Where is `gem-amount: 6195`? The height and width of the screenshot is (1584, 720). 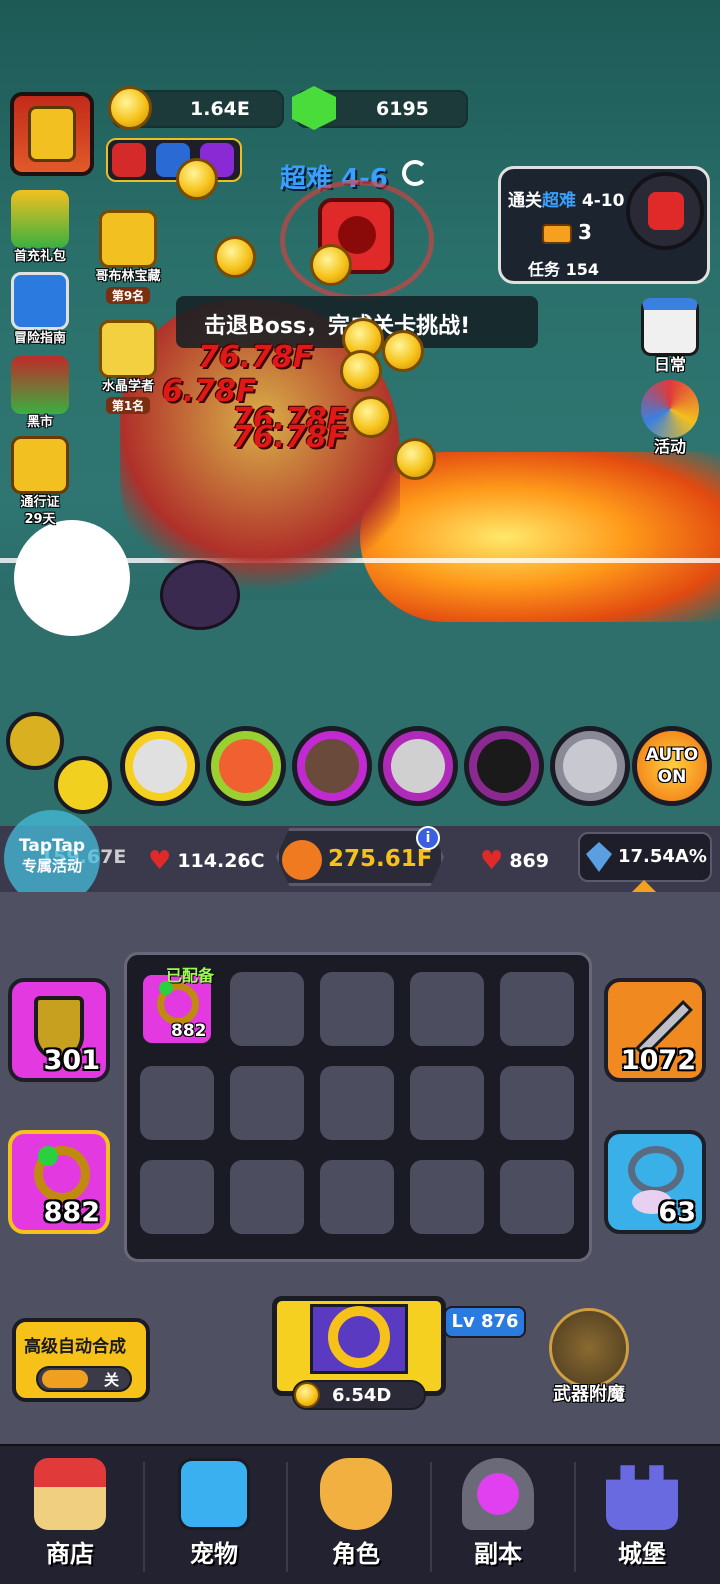
gem-amount: 6195 is located at coordinates (402, 109).